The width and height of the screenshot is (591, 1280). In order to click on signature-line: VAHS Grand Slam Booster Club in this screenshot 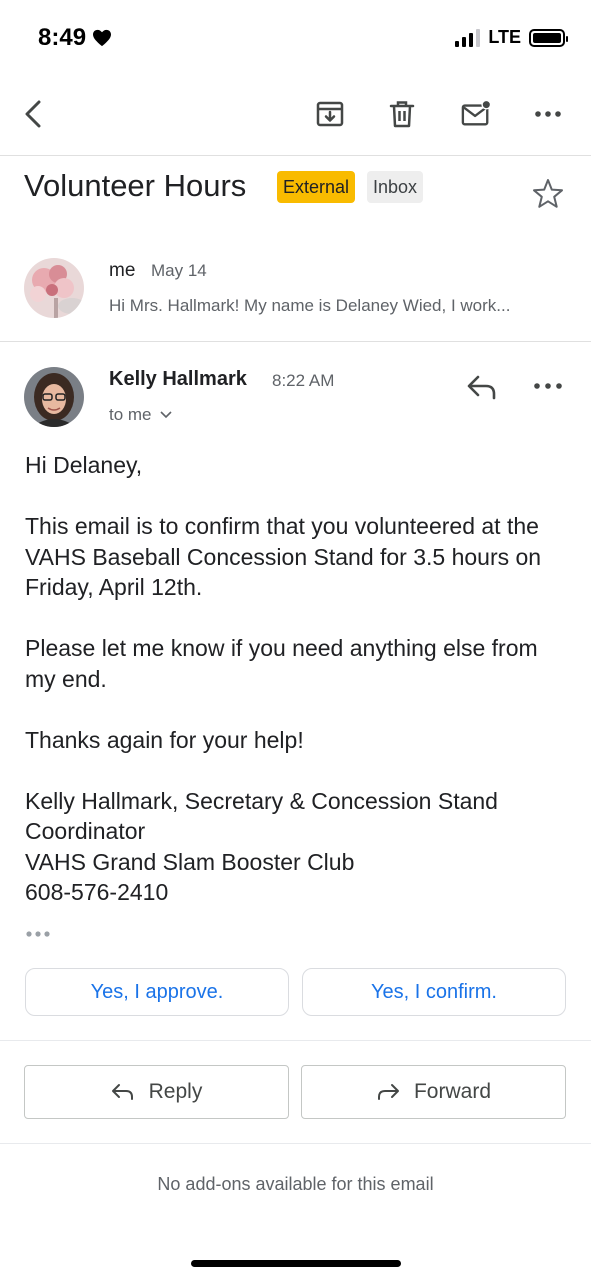, I will do `click(190, 861)`.